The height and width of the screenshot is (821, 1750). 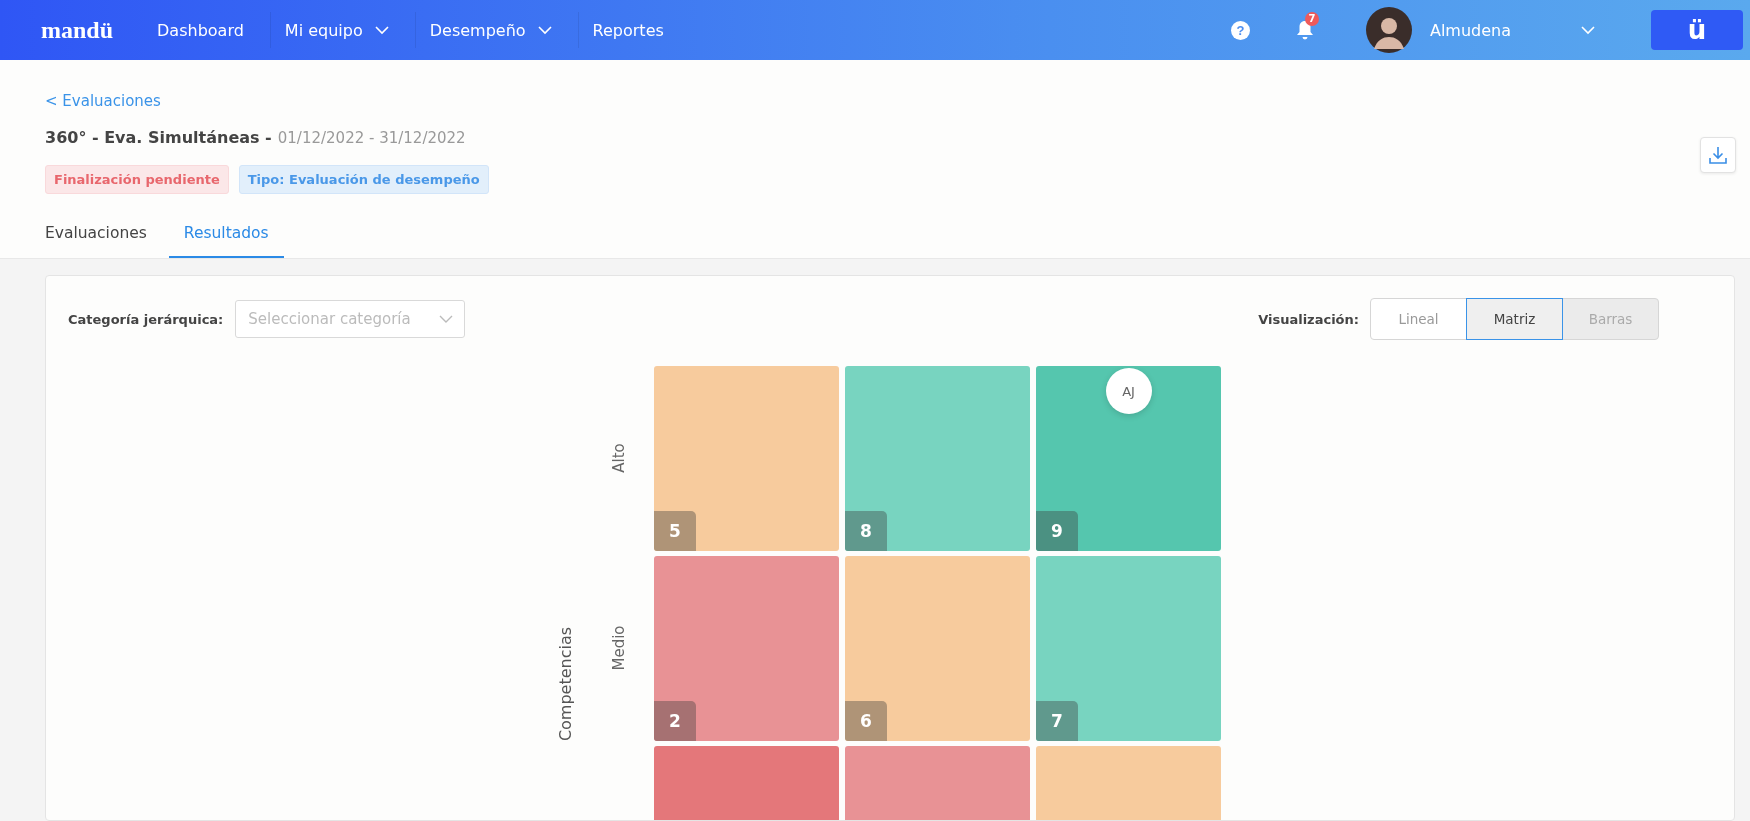 What do you see at coordinates (77, 30) in the screenshot?
I see `logo: mandü` at bounding box center [77, 30].